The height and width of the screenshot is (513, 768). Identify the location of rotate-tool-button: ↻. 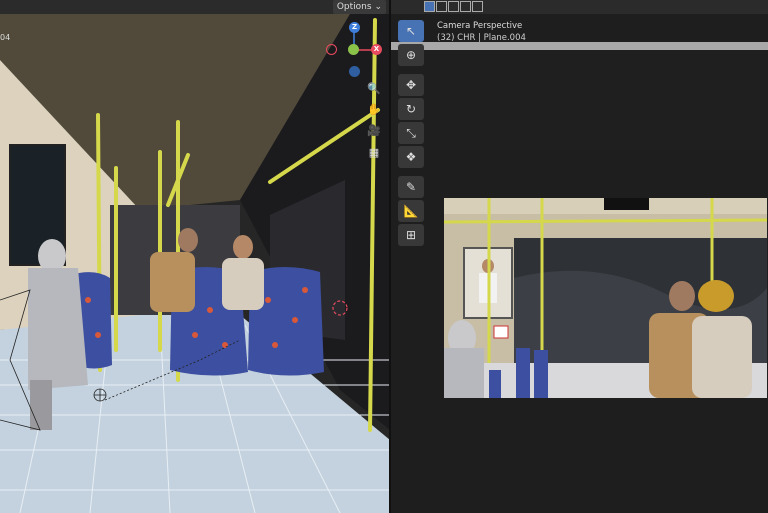
(411, 109).